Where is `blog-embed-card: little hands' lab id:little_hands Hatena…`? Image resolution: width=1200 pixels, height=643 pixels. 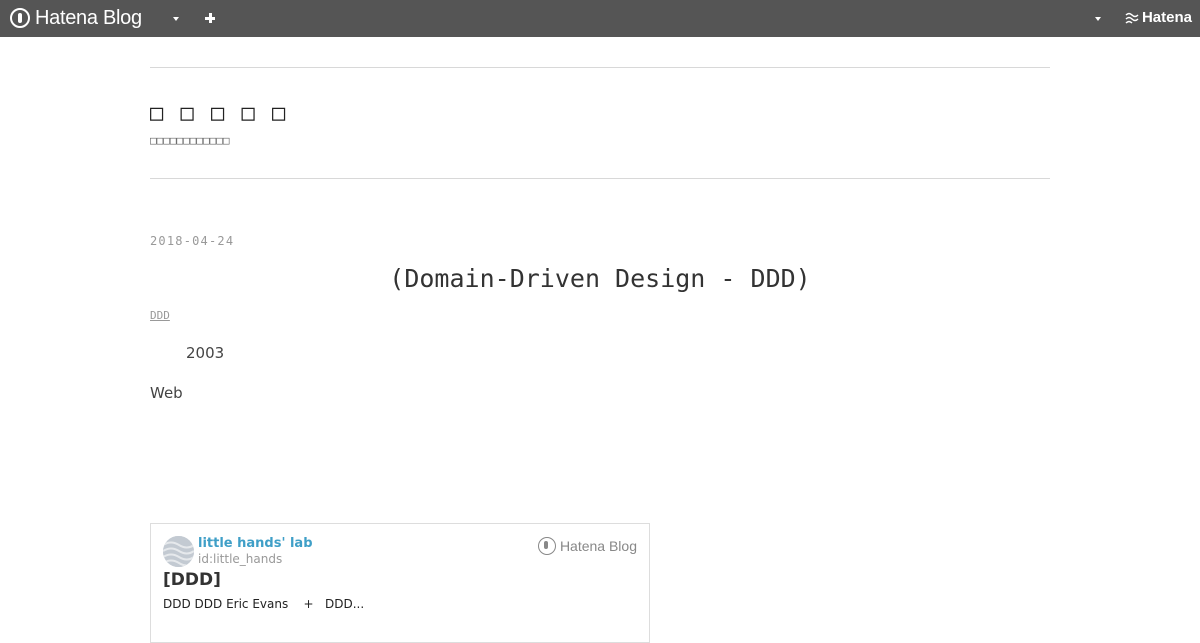
blog-embed-card: little hands' lab id:little_hands Hatena… is located at coordinates (400, 583).